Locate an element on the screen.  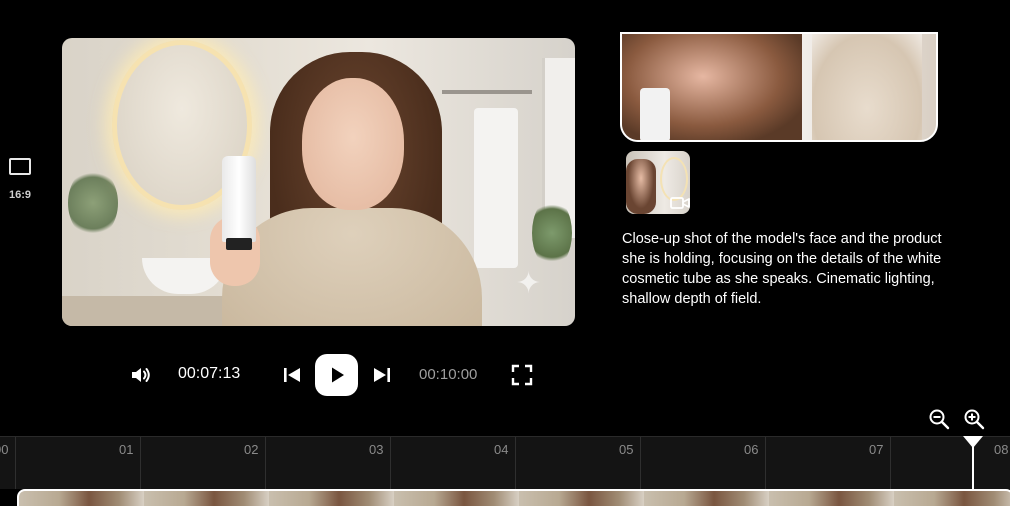
clip-thumbnail-tube is located at coordinates (655, 114).